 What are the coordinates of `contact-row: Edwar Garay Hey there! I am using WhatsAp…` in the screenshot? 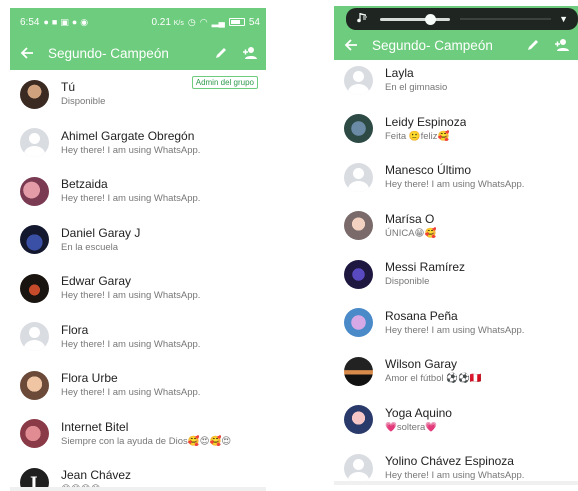 It's located at (138, 288).